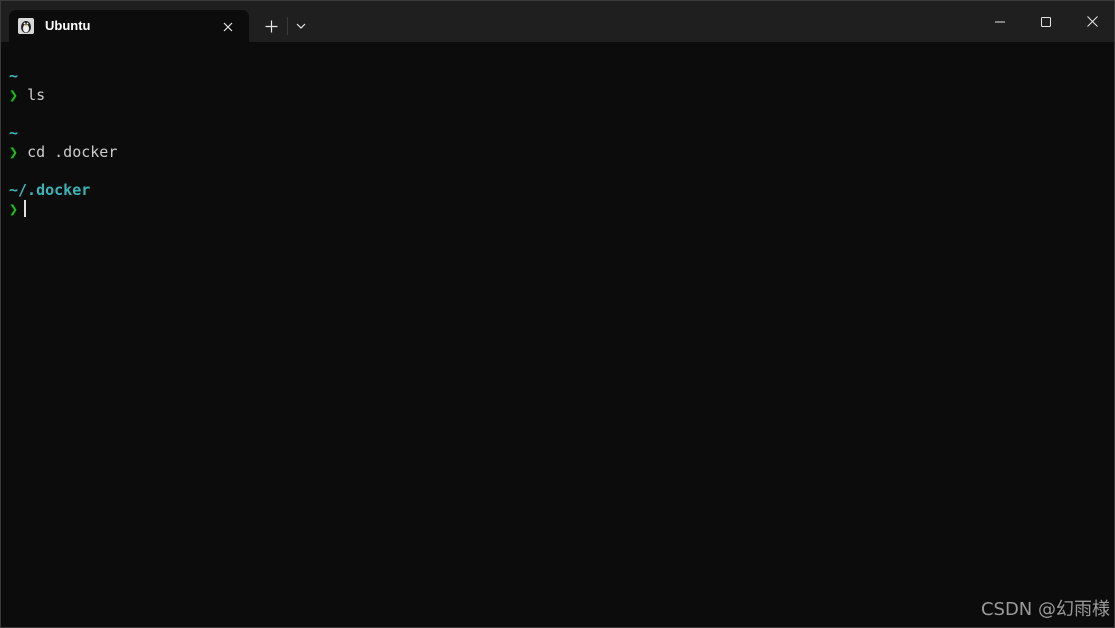 The width and height of the screenshot is (1115, 628). What do you see at coordinates (1000, 21) in the screenshot?
I see `minimize-icon` at bounding box center [1000, 21].